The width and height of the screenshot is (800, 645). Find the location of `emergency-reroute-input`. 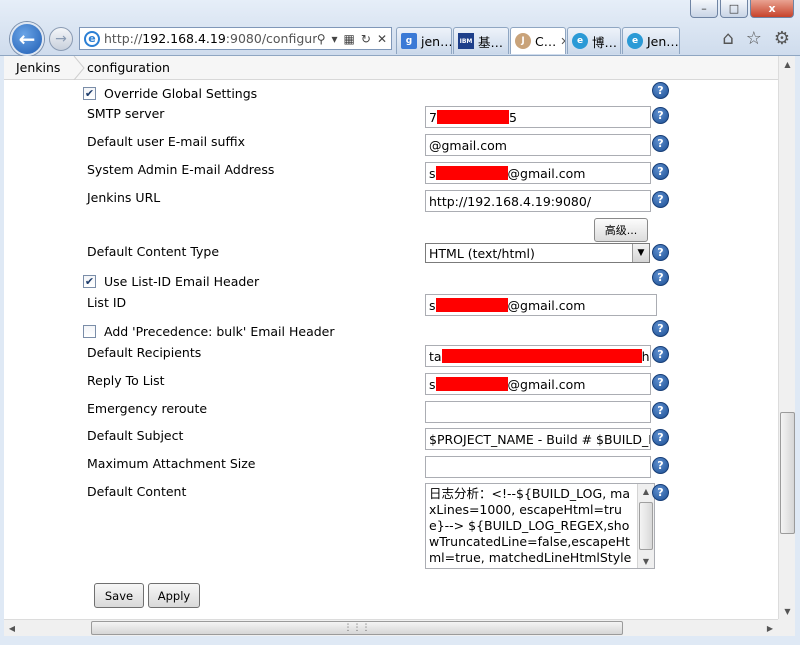

emergency-reroute-input is located at coordinates (538, 412).